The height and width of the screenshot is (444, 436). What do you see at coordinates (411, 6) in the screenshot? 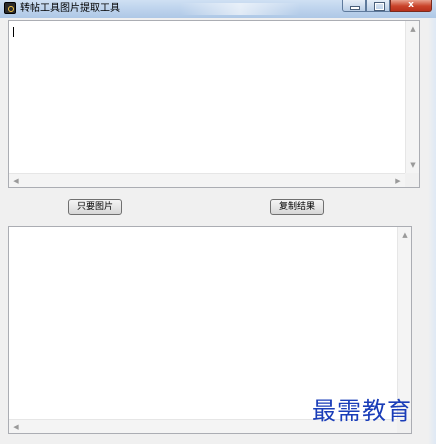
I see `close-icon: x` at bounding box center [411, 6].